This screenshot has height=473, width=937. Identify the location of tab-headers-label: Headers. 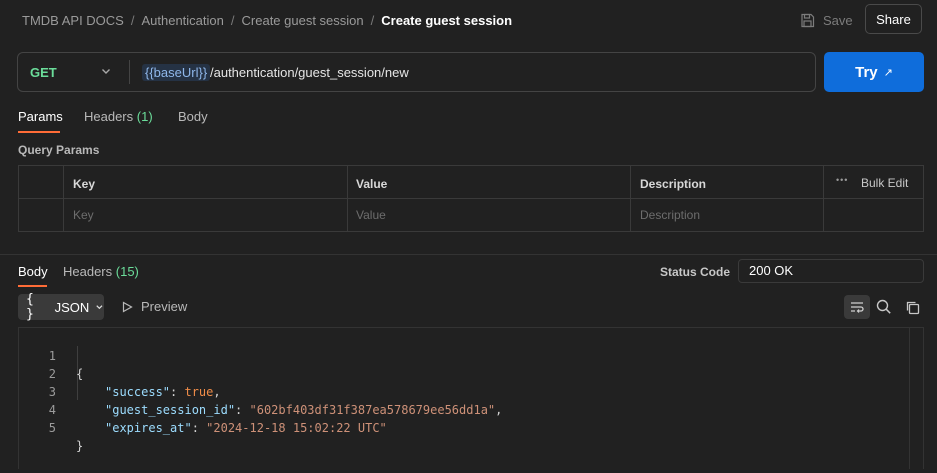
(109, 116).